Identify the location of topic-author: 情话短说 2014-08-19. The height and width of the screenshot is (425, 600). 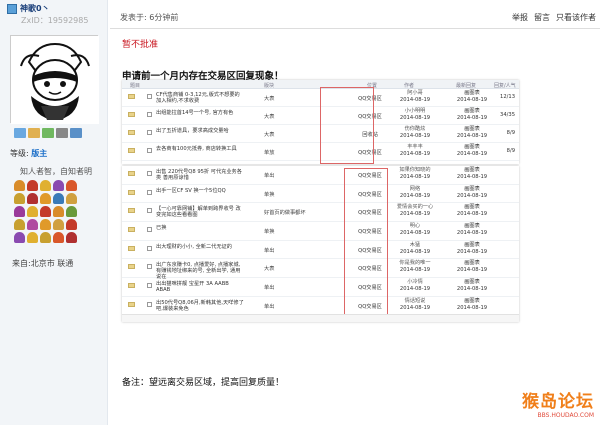
(415, 305).